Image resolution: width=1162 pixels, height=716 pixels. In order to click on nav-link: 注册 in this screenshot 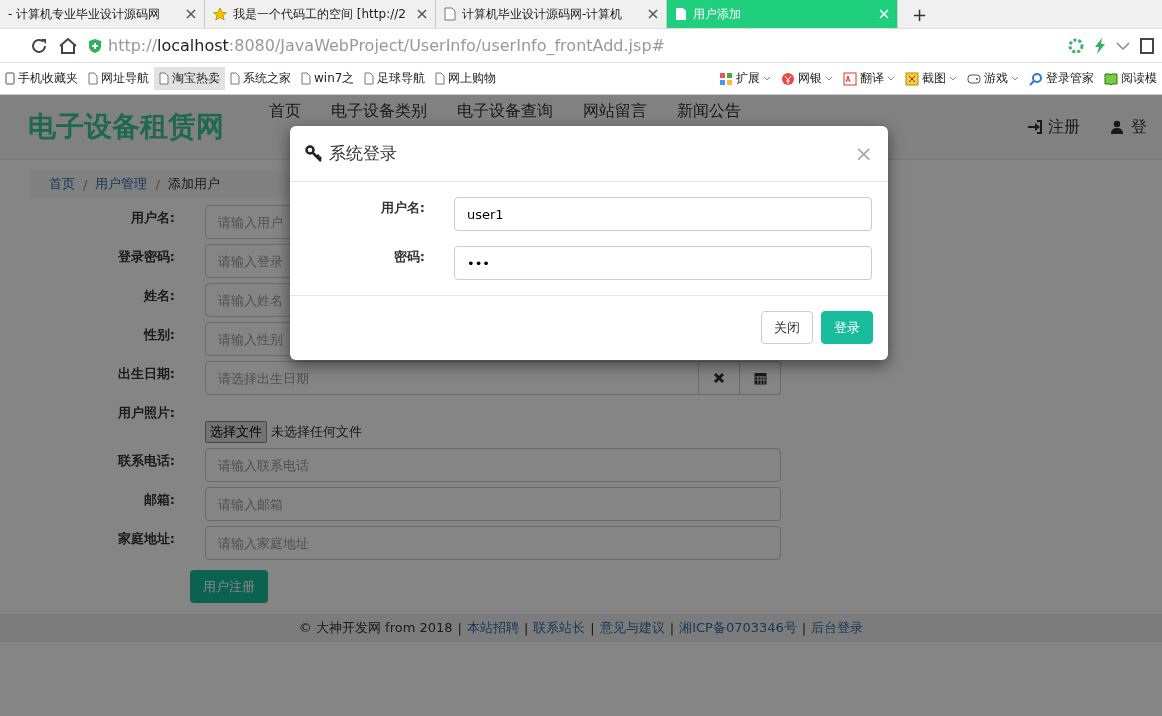, I will do `click(1053, 127)`.